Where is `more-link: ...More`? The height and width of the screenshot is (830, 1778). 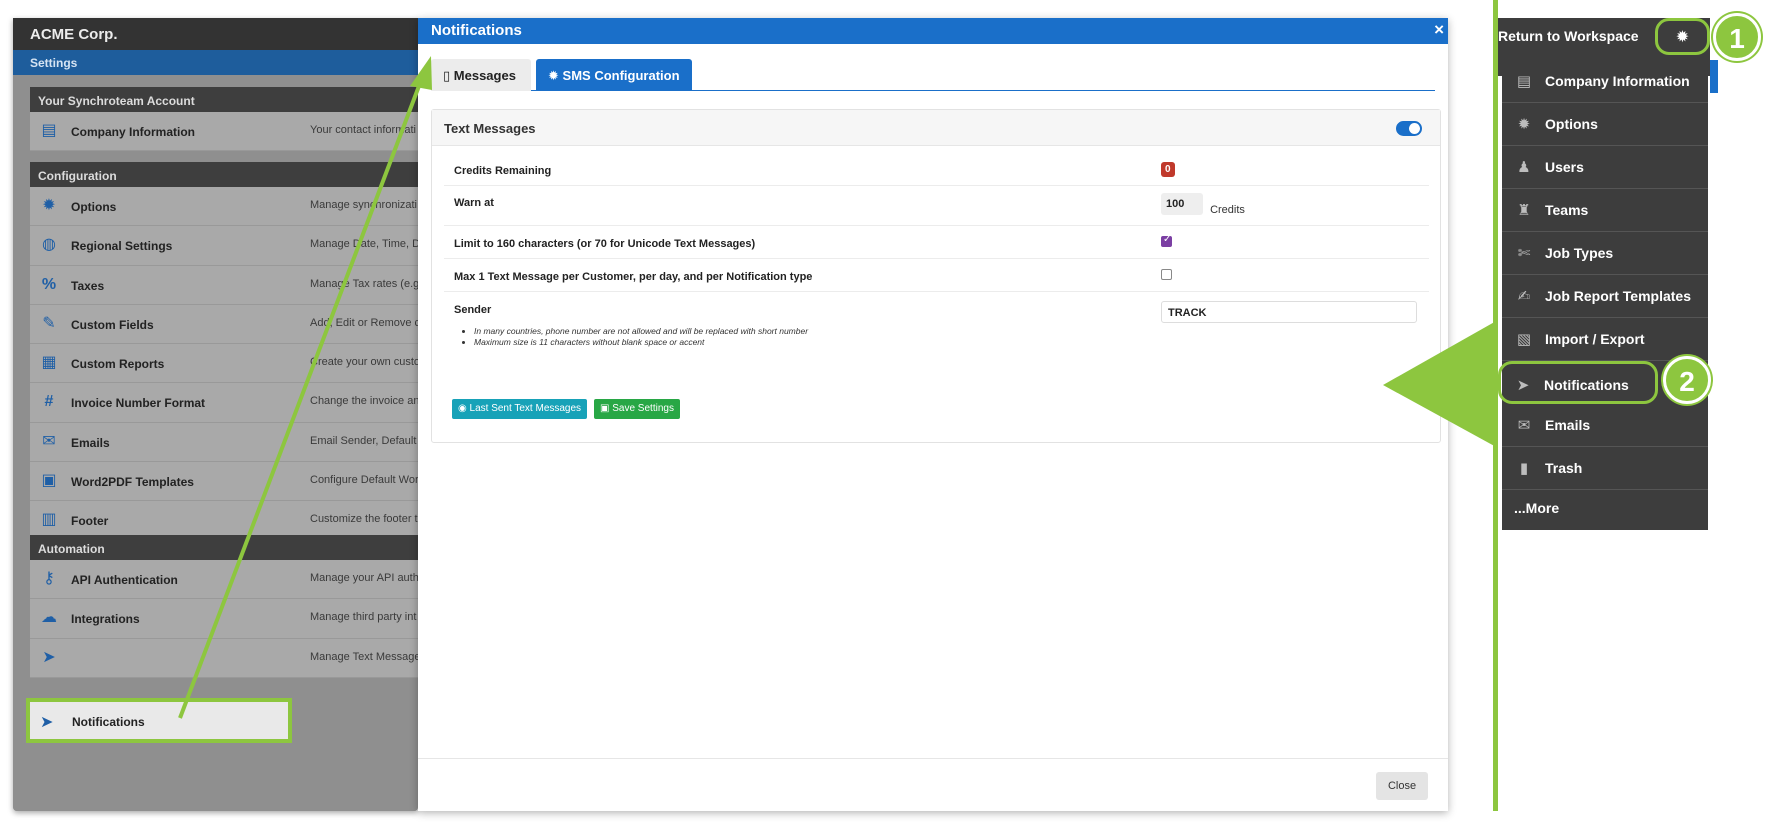
more-link: ...More is located at coordinates (1536, 508).